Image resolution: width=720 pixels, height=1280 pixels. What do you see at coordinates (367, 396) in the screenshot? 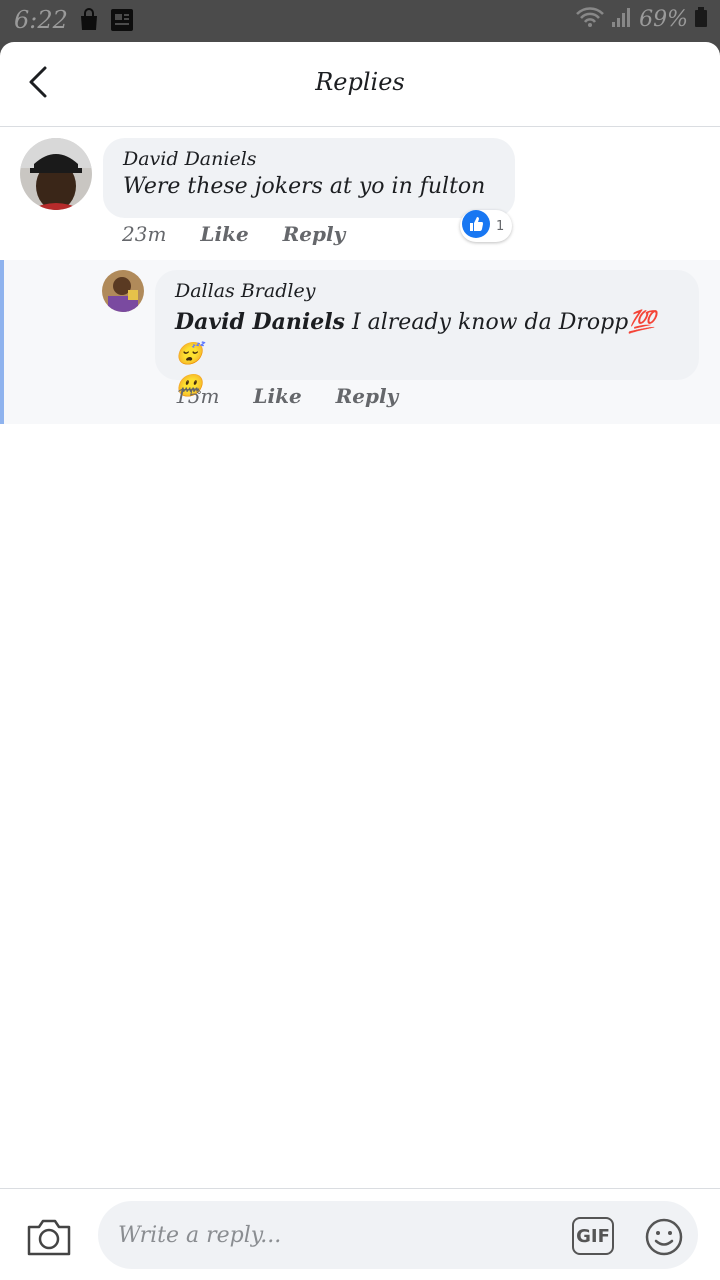
I see `reply-reply-button: Reply` at bounding box center [367, 396].